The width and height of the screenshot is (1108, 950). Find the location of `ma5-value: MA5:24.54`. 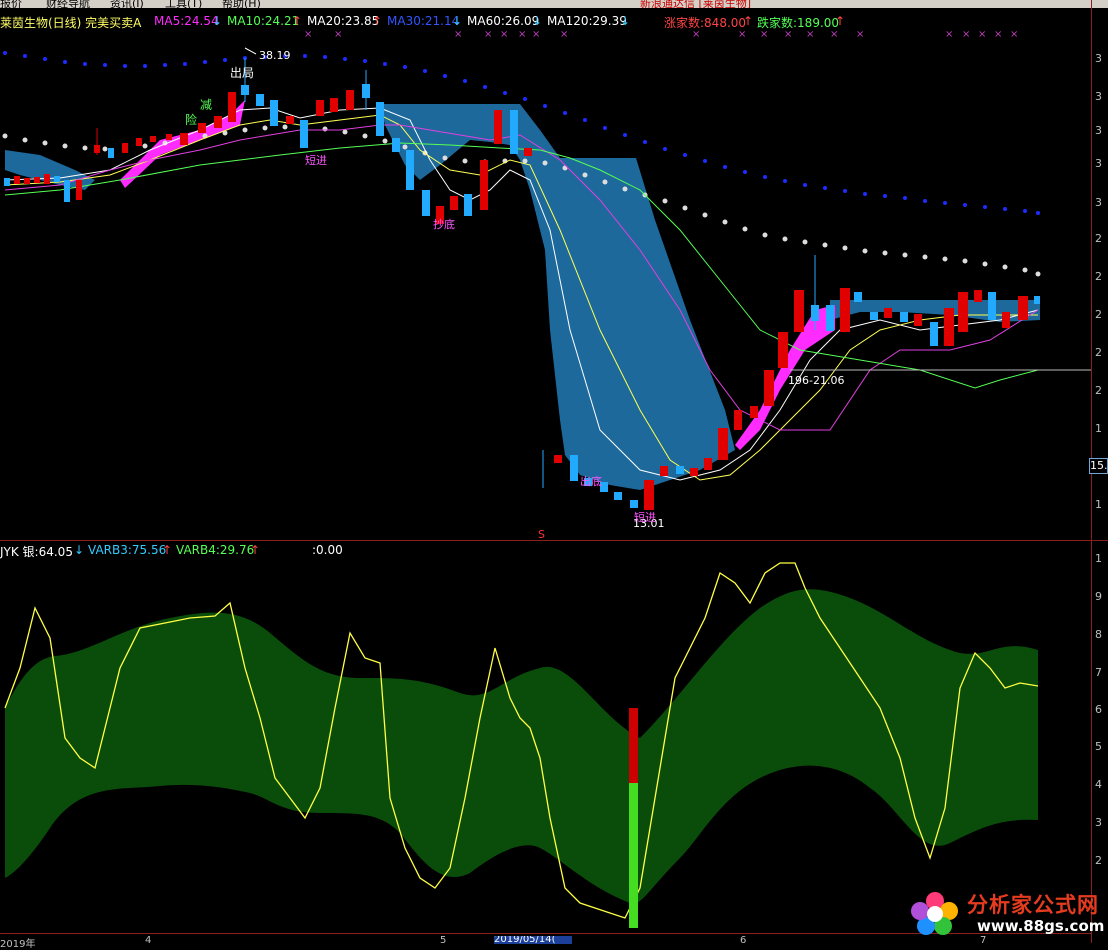

ma5-value: MA5:24.54 is located at coordinates (186, 21).